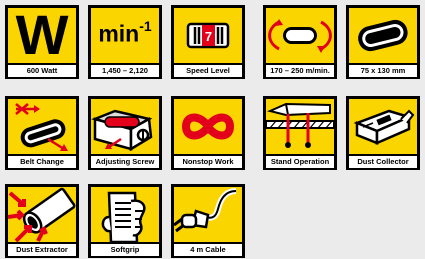 This screenshot has width=425, height=259. I want to click on dust-extractor-tile: Dust Extractor, so click(42, 221).